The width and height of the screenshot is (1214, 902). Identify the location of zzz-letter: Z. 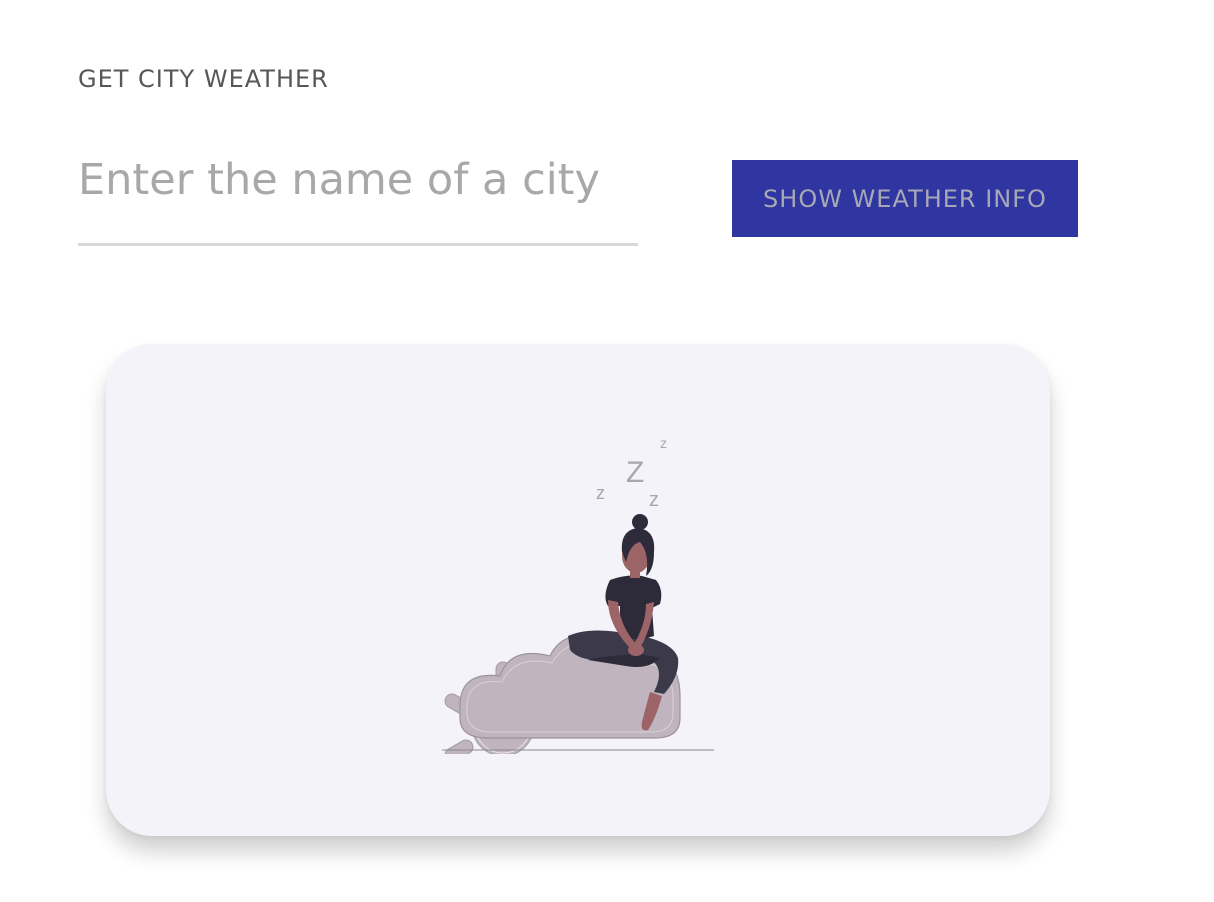
(635, 472).